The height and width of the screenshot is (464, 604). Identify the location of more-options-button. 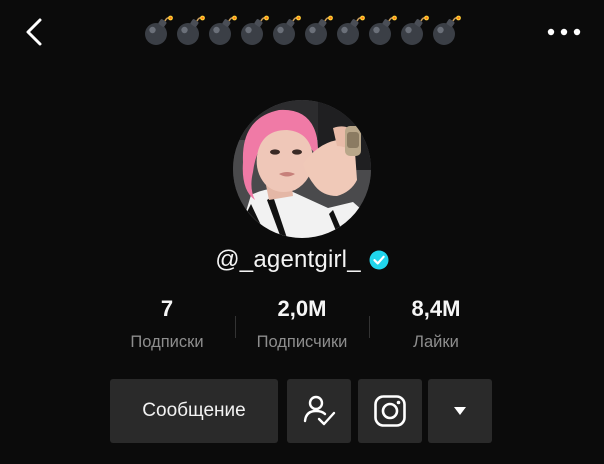
(564, 32).